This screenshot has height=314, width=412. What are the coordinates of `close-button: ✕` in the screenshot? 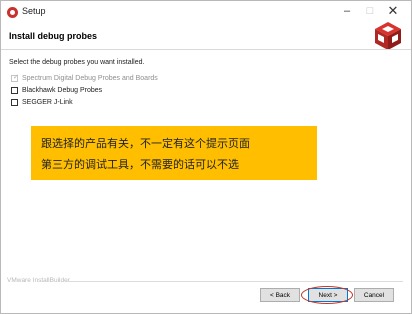 It's located at (393, 11).